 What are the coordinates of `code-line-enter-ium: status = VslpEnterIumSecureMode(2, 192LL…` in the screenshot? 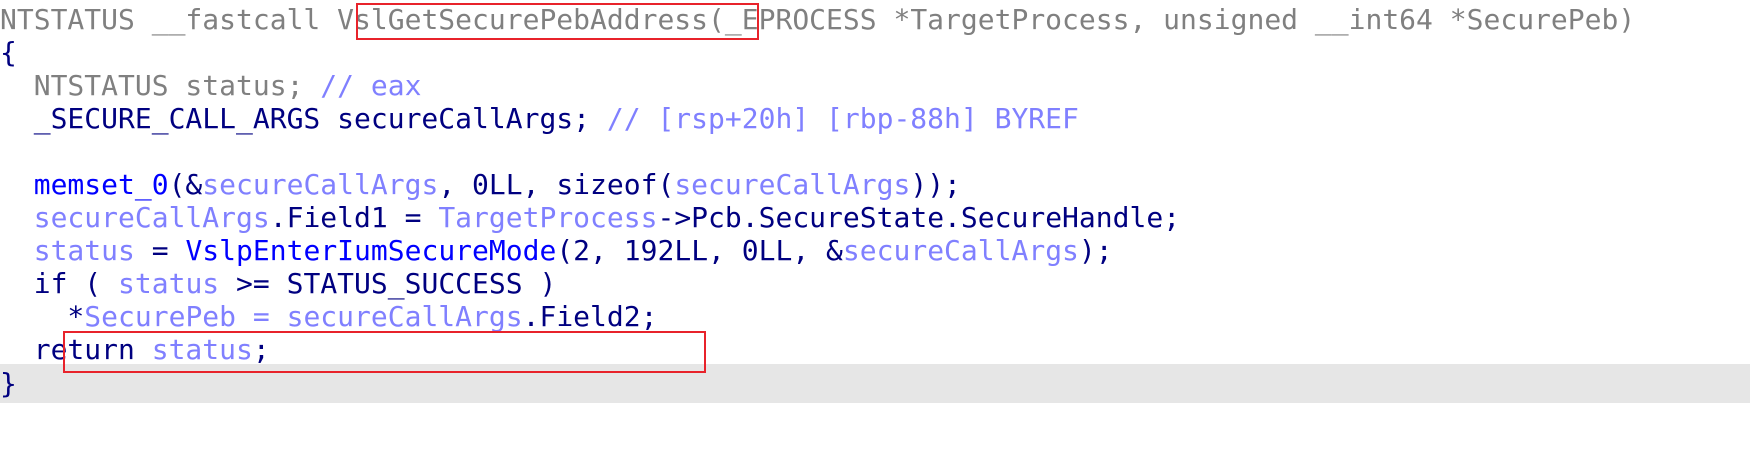 It's located at (875, 250).